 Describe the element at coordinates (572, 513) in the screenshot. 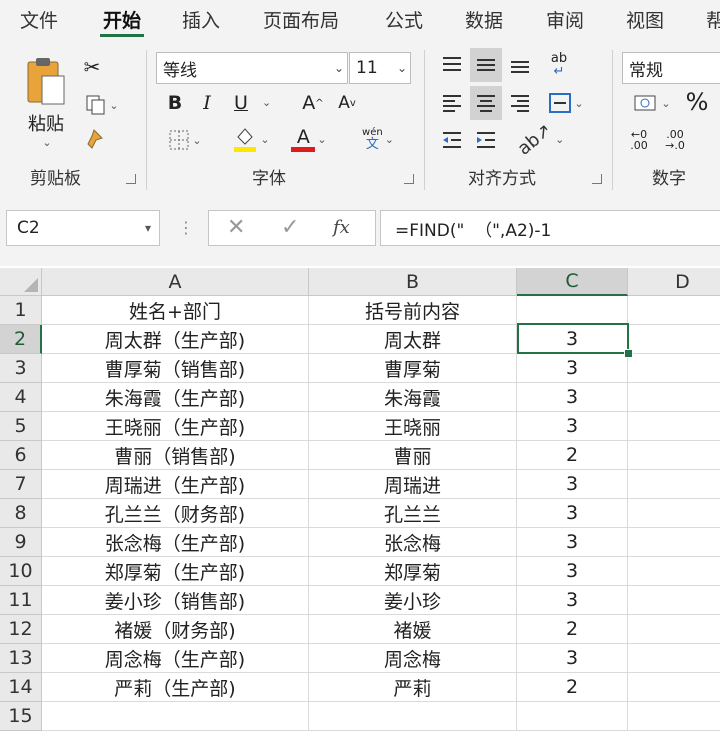

I see `cell-c8: 3` at that location.